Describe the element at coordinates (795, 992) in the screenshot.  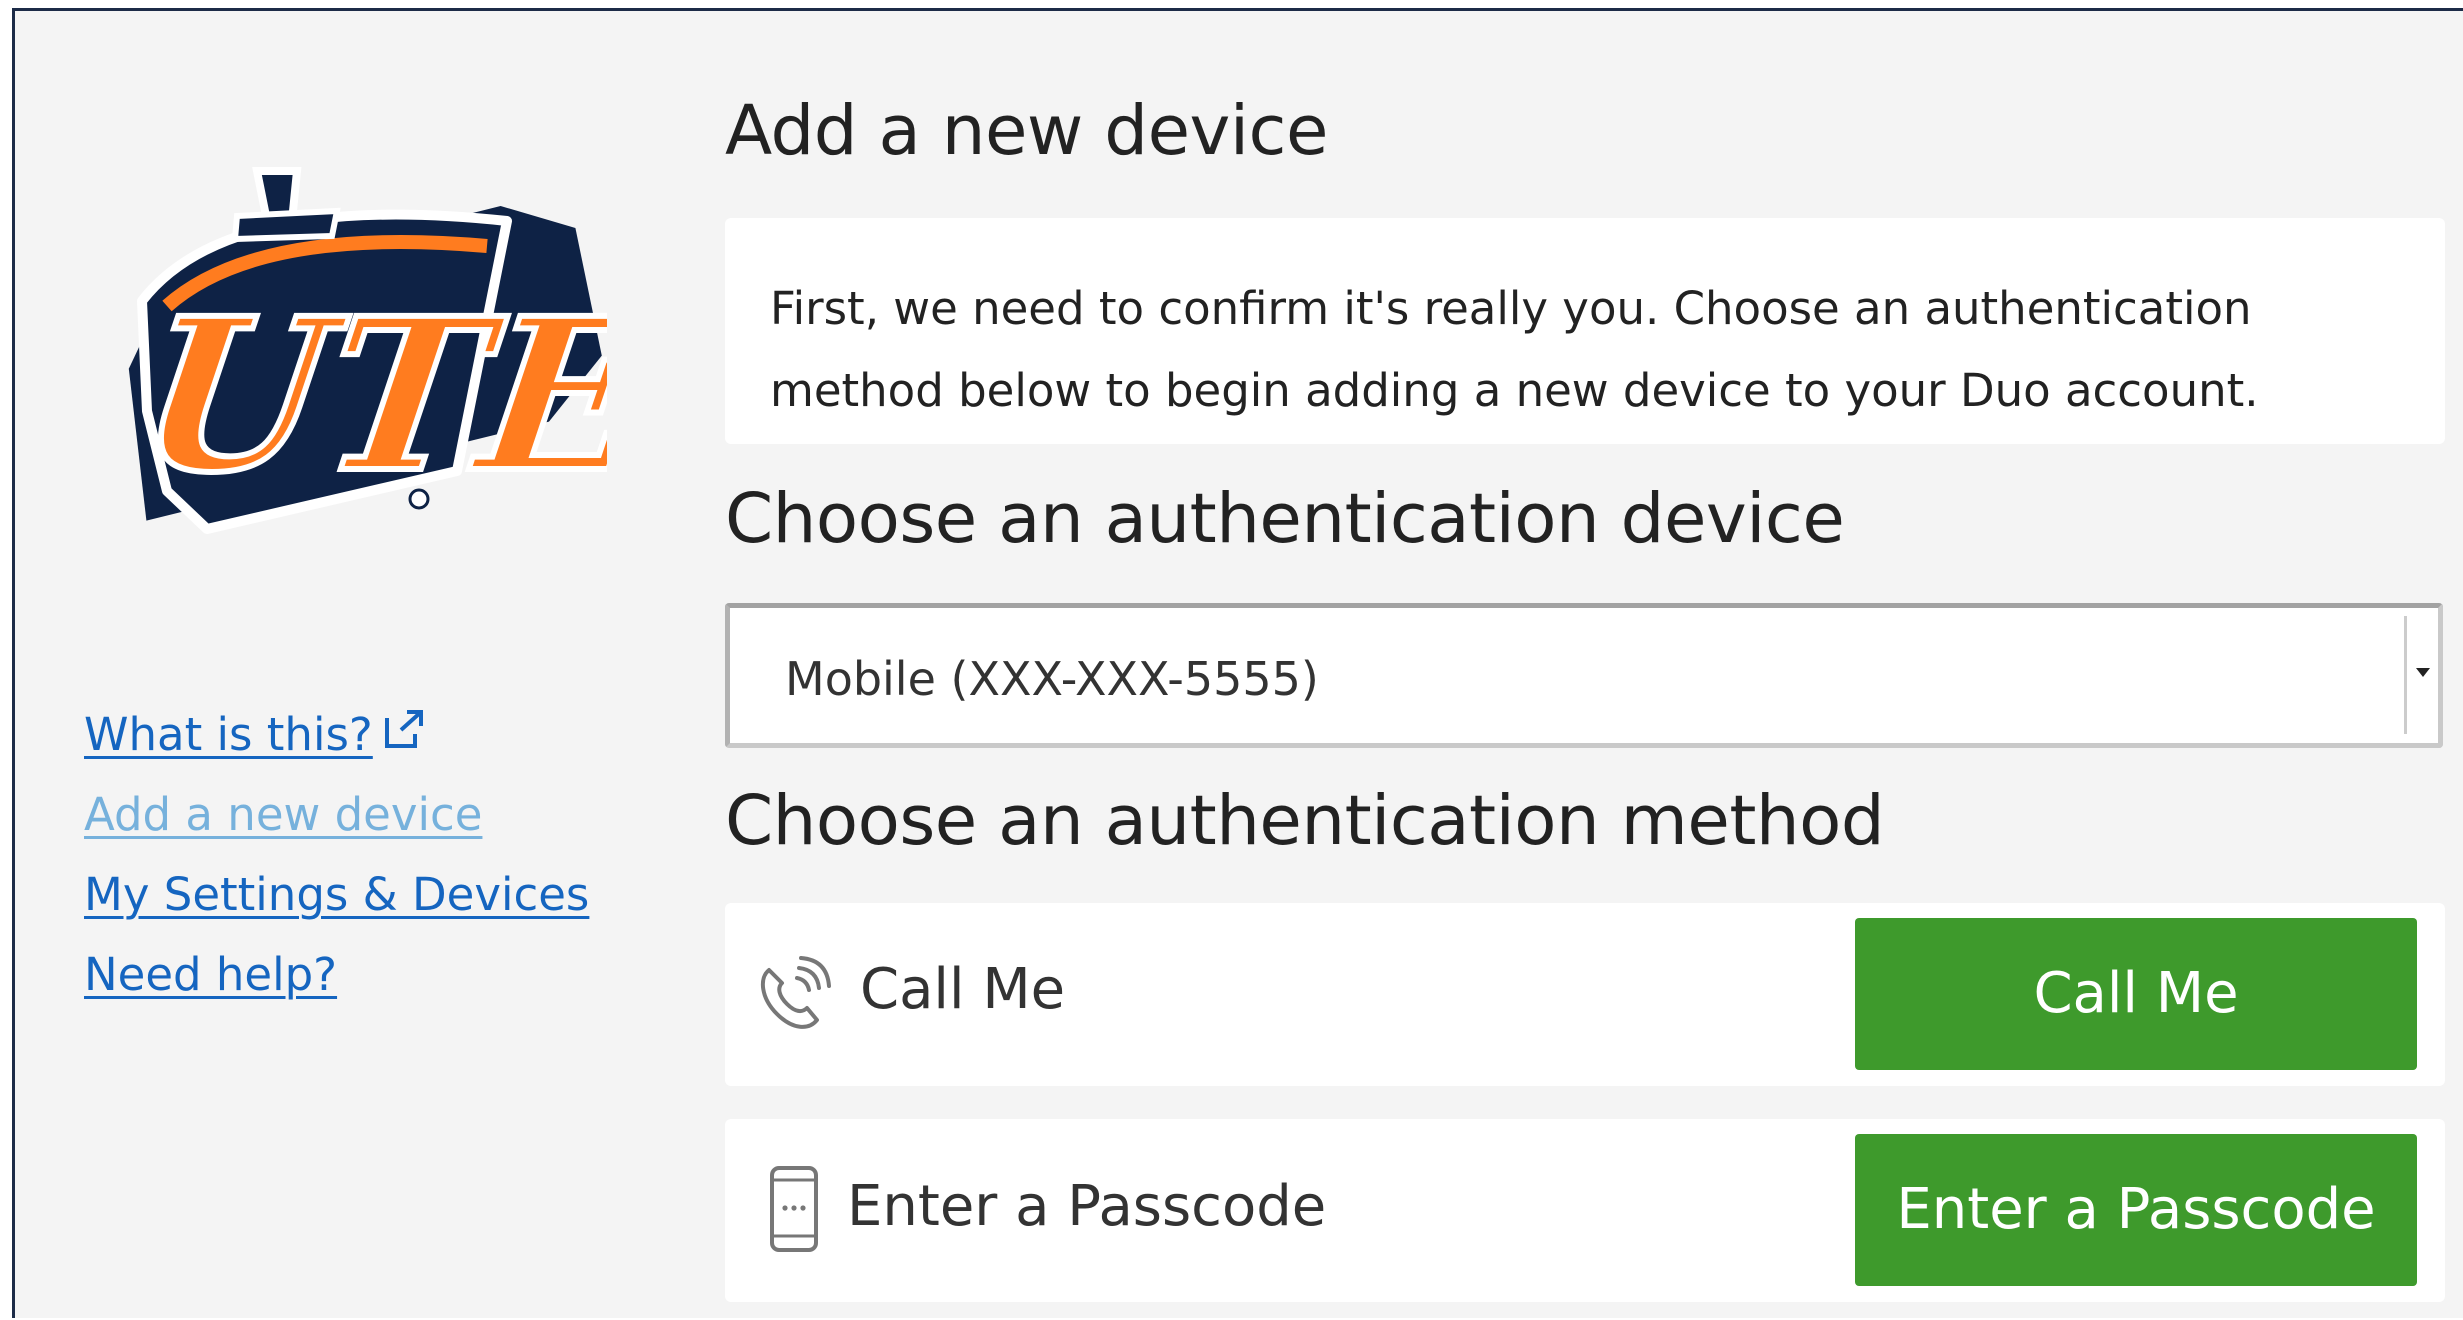
I see `phone-call-icon` at that location.